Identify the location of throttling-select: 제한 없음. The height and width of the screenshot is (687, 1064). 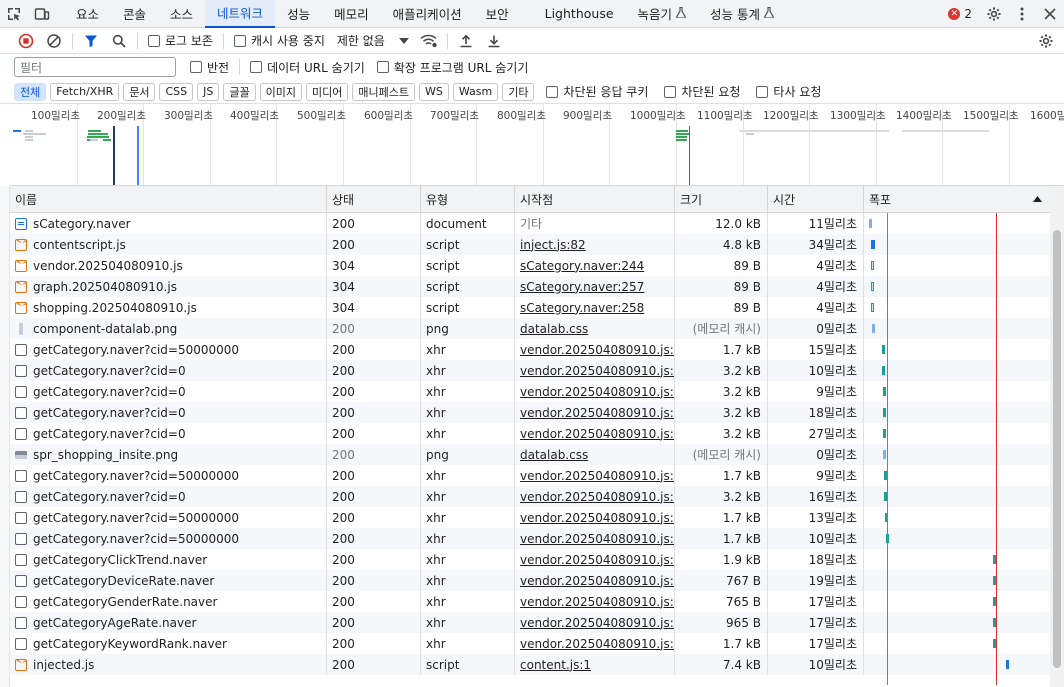
(373, 40).